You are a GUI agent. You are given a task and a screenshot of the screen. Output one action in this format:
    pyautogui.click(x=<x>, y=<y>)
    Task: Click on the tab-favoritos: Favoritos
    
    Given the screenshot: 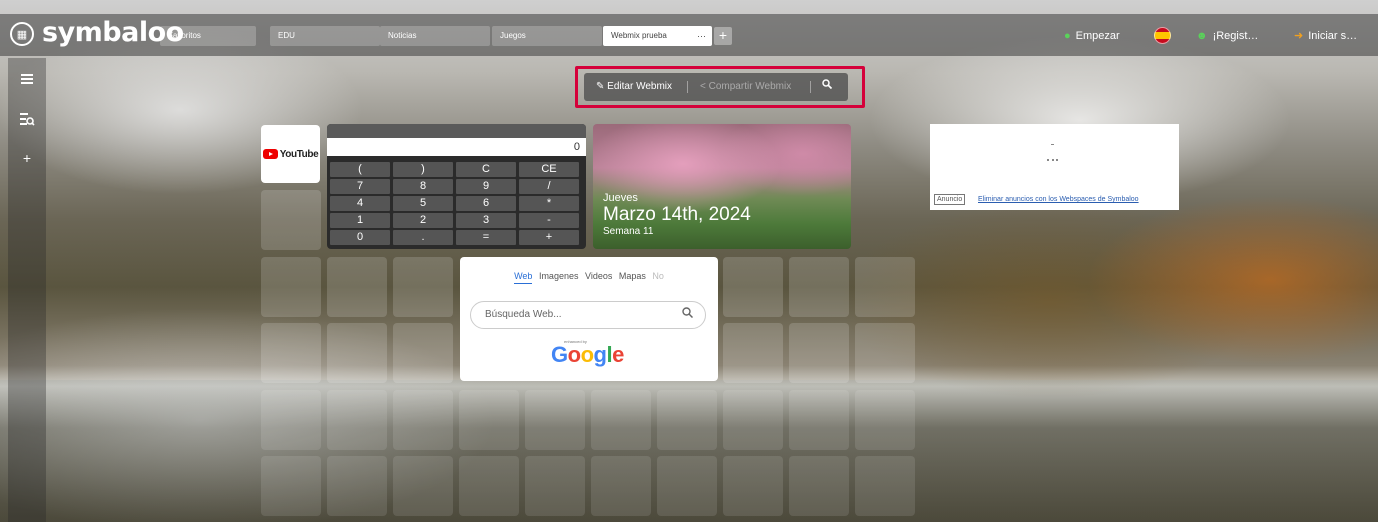 What is the action you would take?
    pyautogui.click(x=208, y=36)
    